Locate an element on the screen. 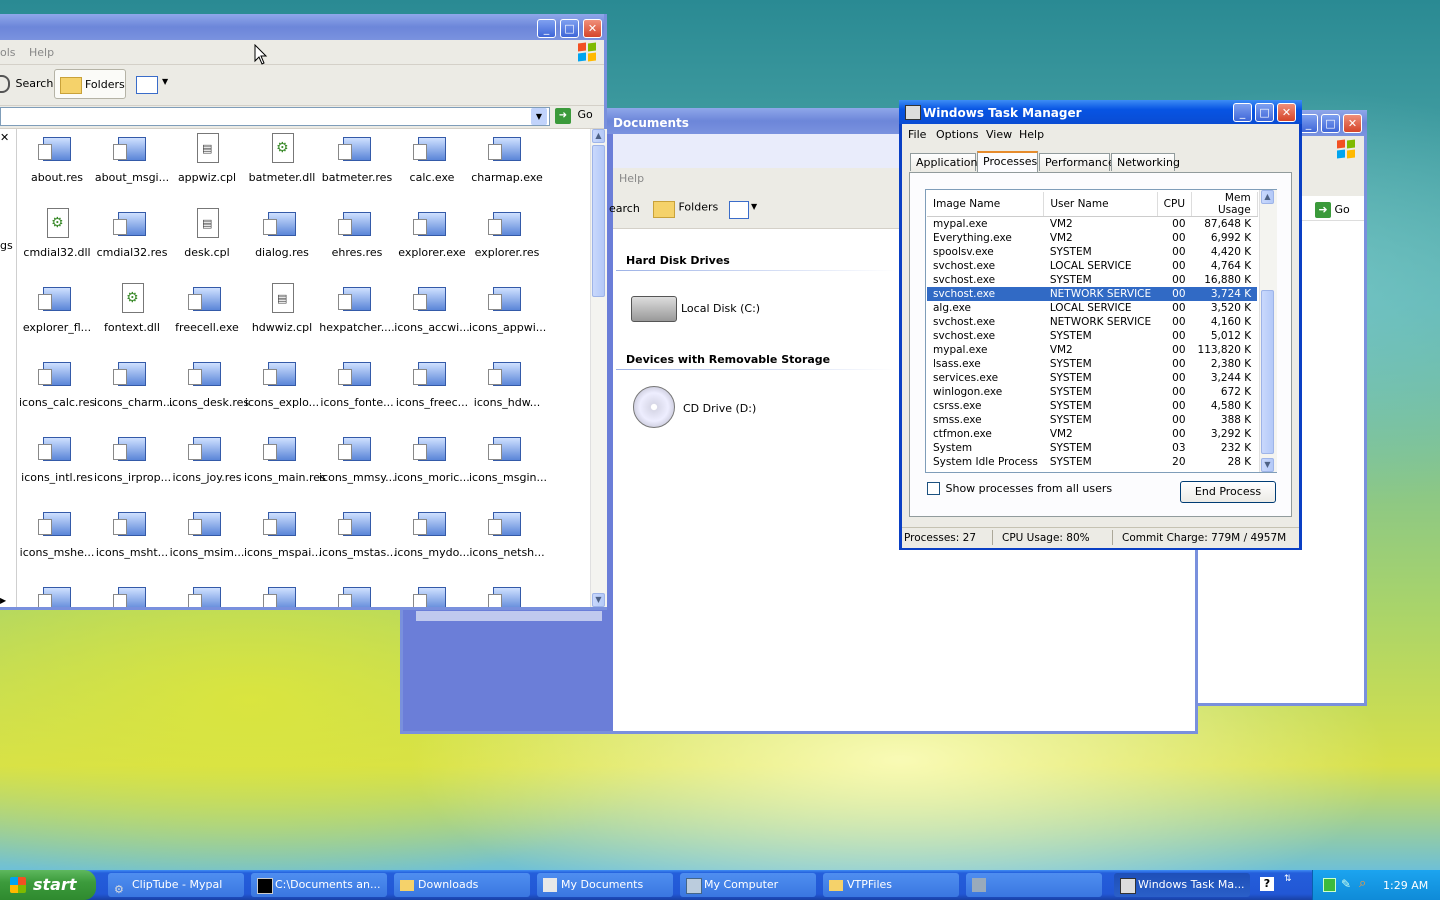  menu-help: Help is located at coordinates (1031, 134).